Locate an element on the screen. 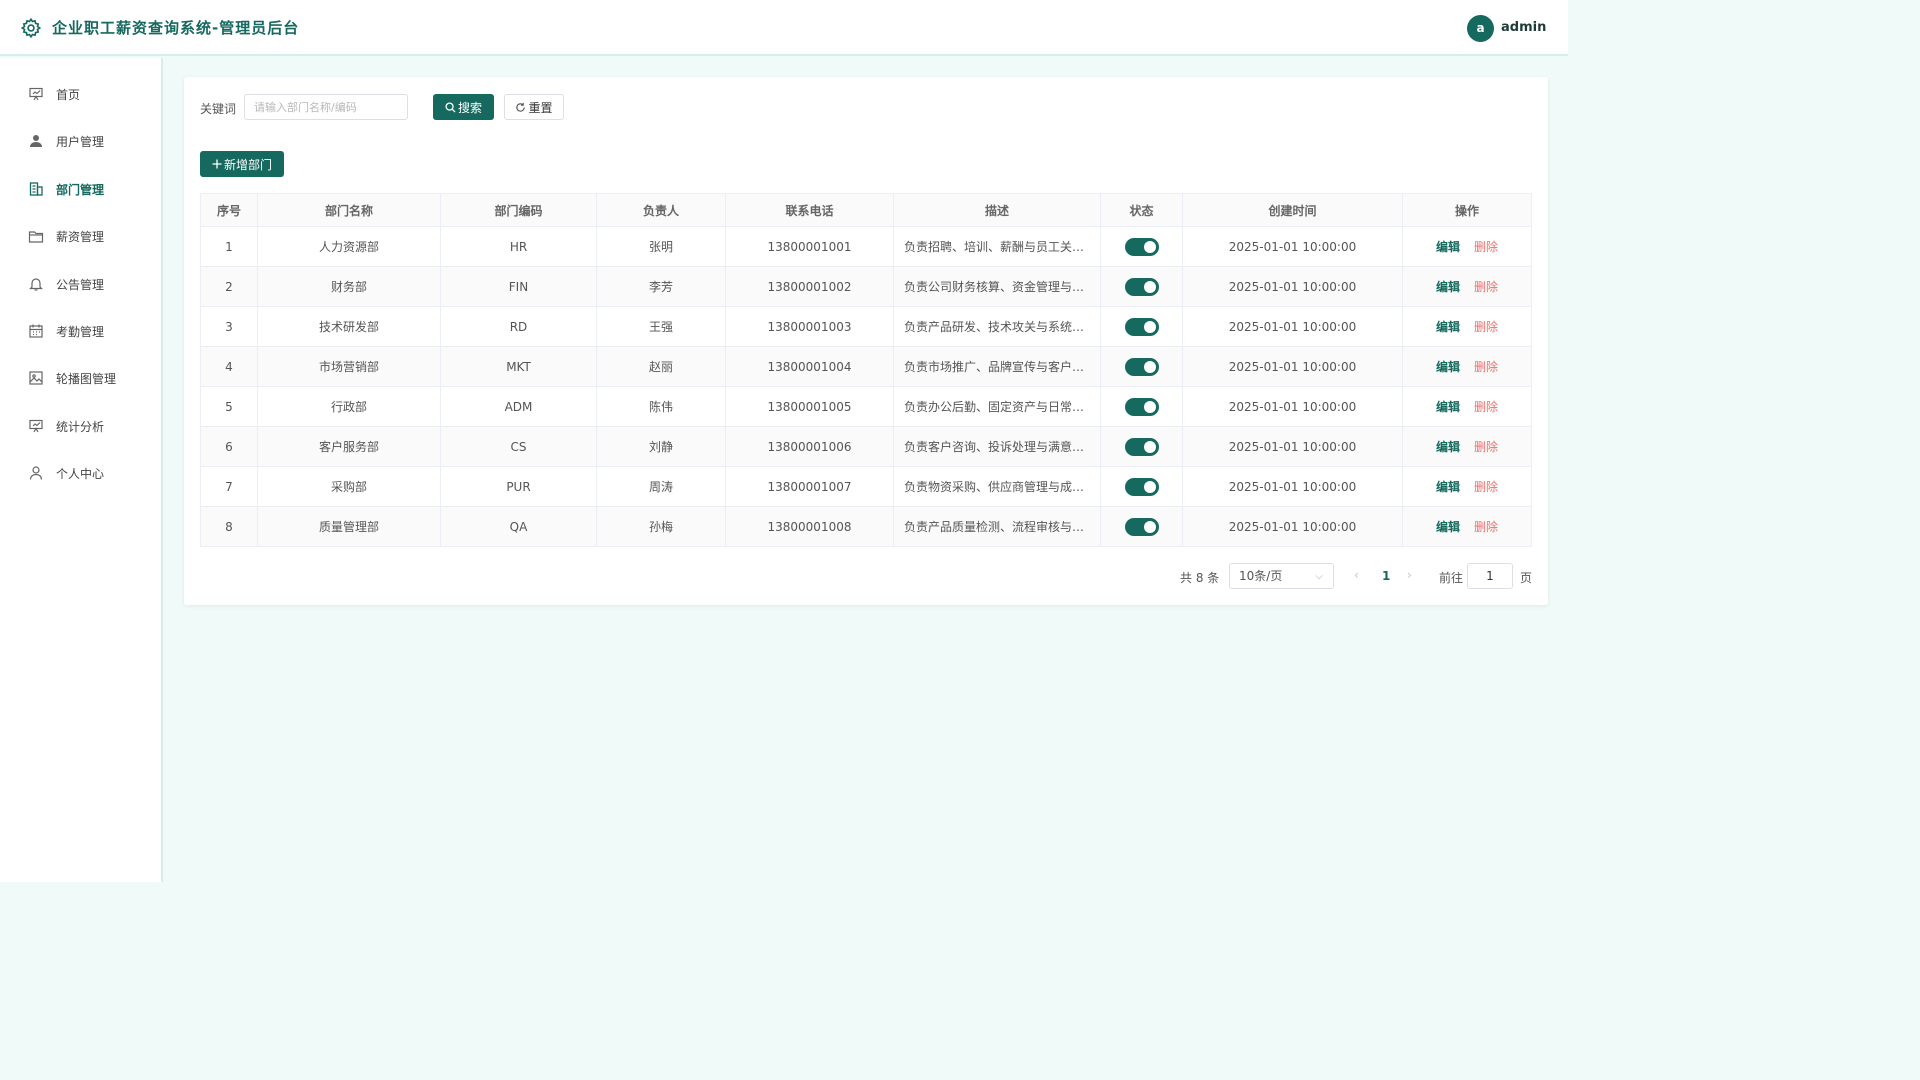  folder-icon is located at coordinates (36, 237).